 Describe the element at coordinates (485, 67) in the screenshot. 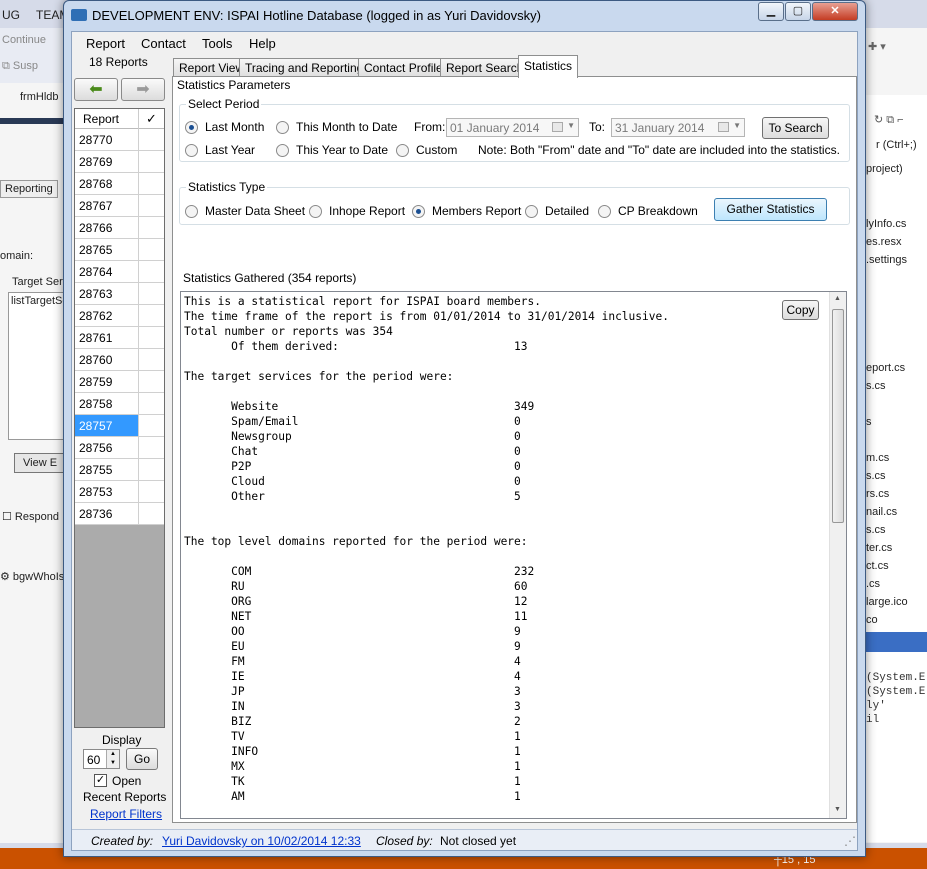

I see `tab-report-search: Report Search` at that location.